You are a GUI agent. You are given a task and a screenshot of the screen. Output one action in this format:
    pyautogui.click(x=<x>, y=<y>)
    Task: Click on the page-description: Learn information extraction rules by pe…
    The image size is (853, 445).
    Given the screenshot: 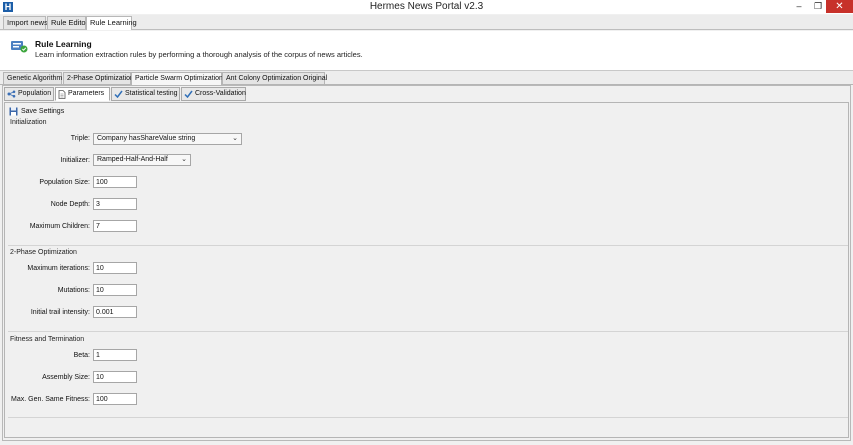 What is the action you would take?
    pyautogui.click(x=199, y=54)
    